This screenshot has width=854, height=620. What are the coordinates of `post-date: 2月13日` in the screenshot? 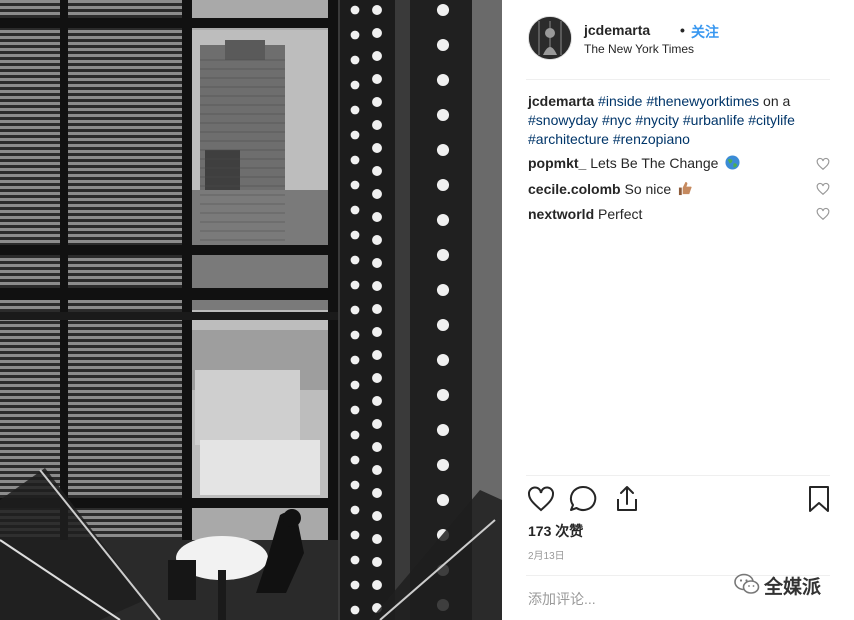 It's located at (546, 554).